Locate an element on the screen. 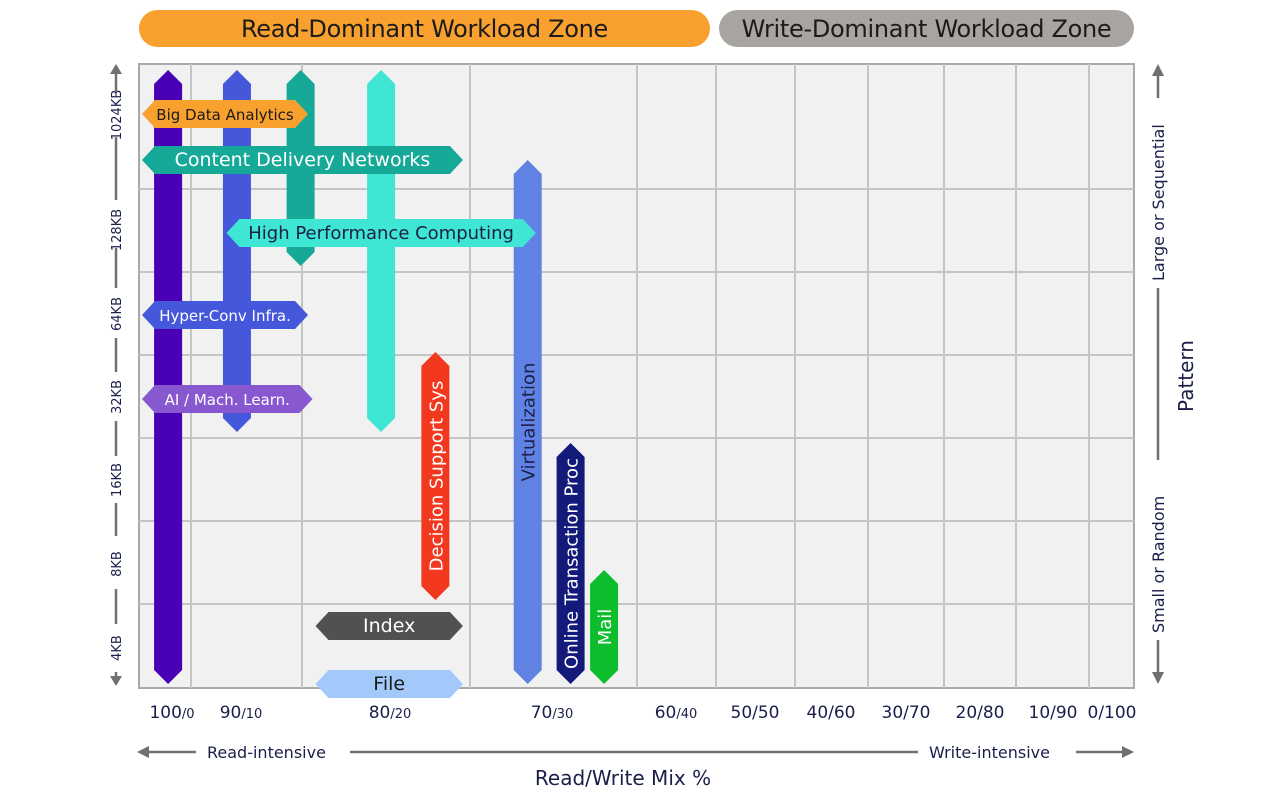 The width and height of the screenshot is (1280, 802). horizontal-bar-label: Big Data Analytics is located at coordinates (225, 115).